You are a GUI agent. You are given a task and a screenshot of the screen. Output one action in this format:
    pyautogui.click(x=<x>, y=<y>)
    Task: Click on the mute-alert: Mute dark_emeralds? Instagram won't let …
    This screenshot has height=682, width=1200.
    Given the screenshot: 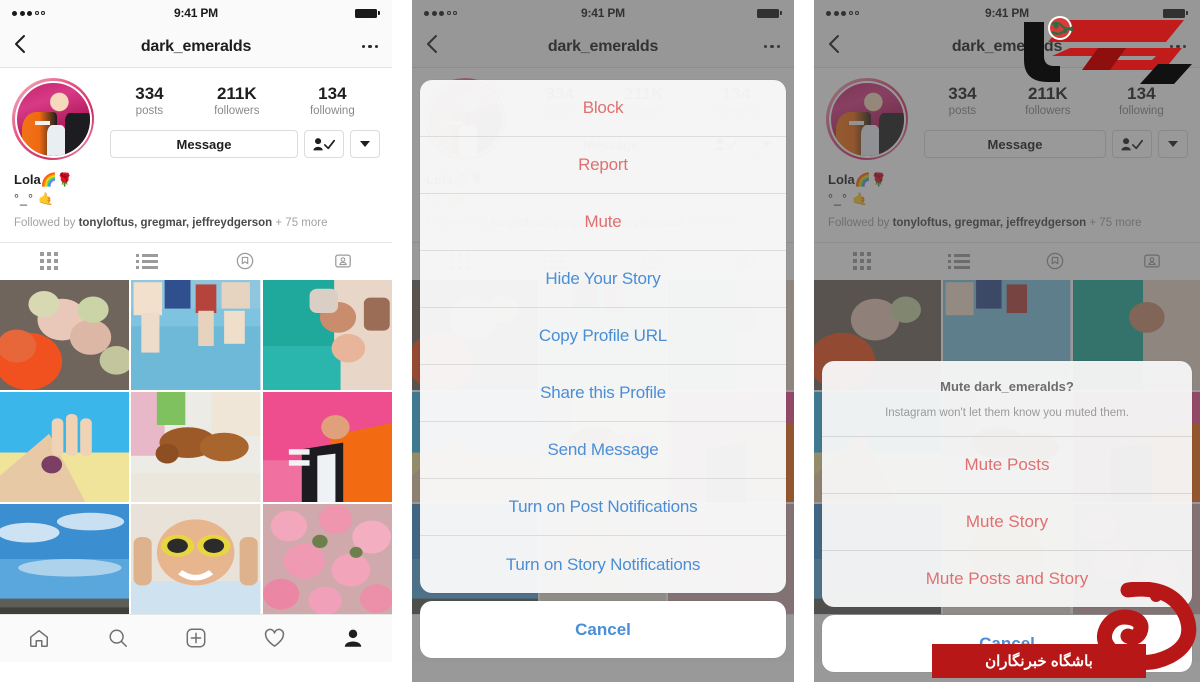 What is the action you would take?
    pyautogui.click(x=1007, y=484)
    